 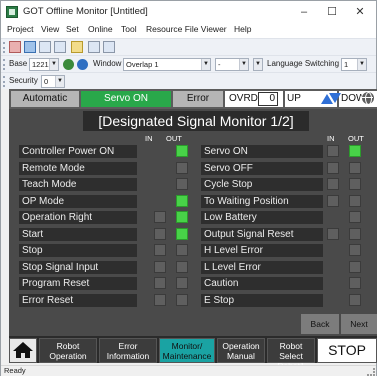 I want to click on servo-on-indicator: Servo ON, so click(x=126, y=99).